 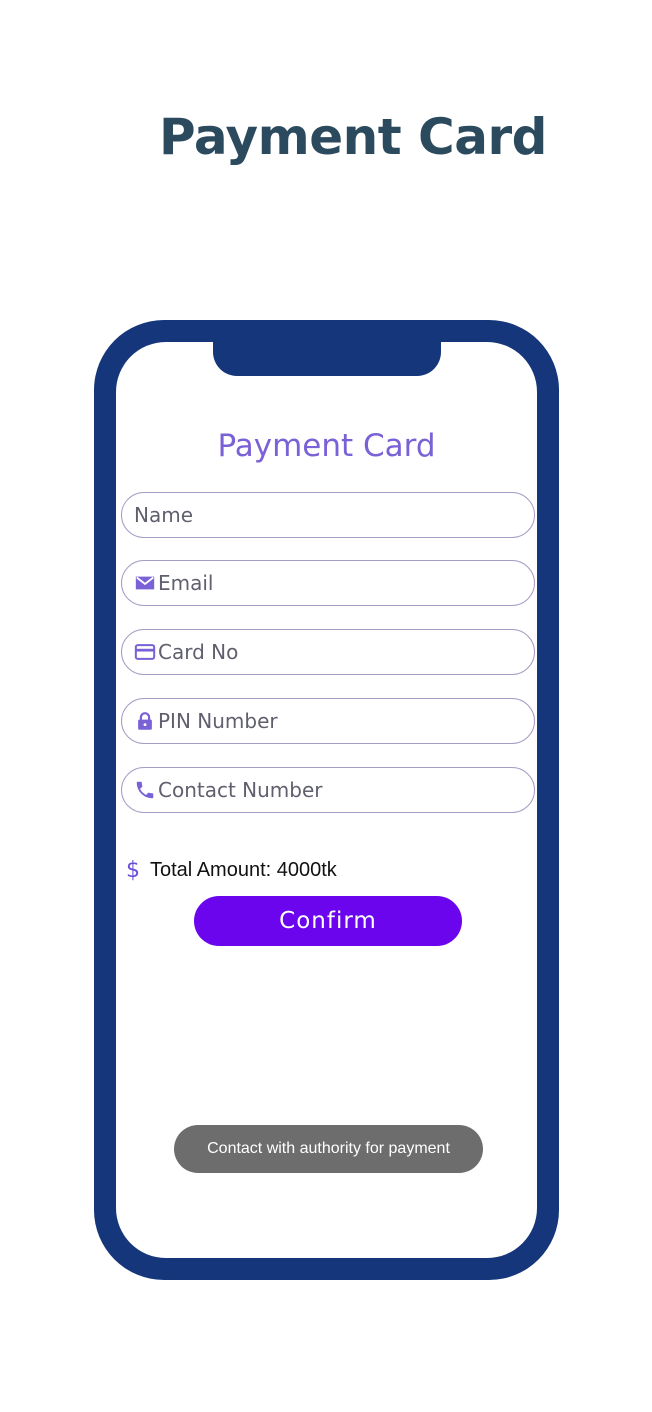 What do you see at coordinates (146, 652) in the screenshot?
I see `credit-card-icon` at bounding box center [146, 652].